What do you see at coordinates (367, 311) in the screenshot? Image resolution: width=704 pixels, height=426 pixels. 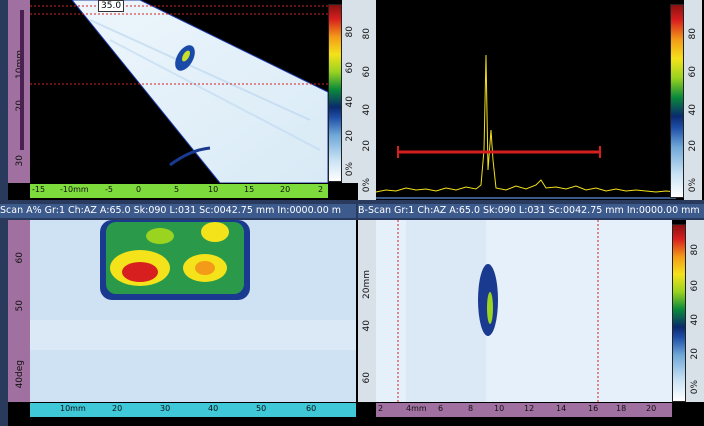 I see `bscan-left-ruler: 20mm 40 60` at bounding box center [367, 311].